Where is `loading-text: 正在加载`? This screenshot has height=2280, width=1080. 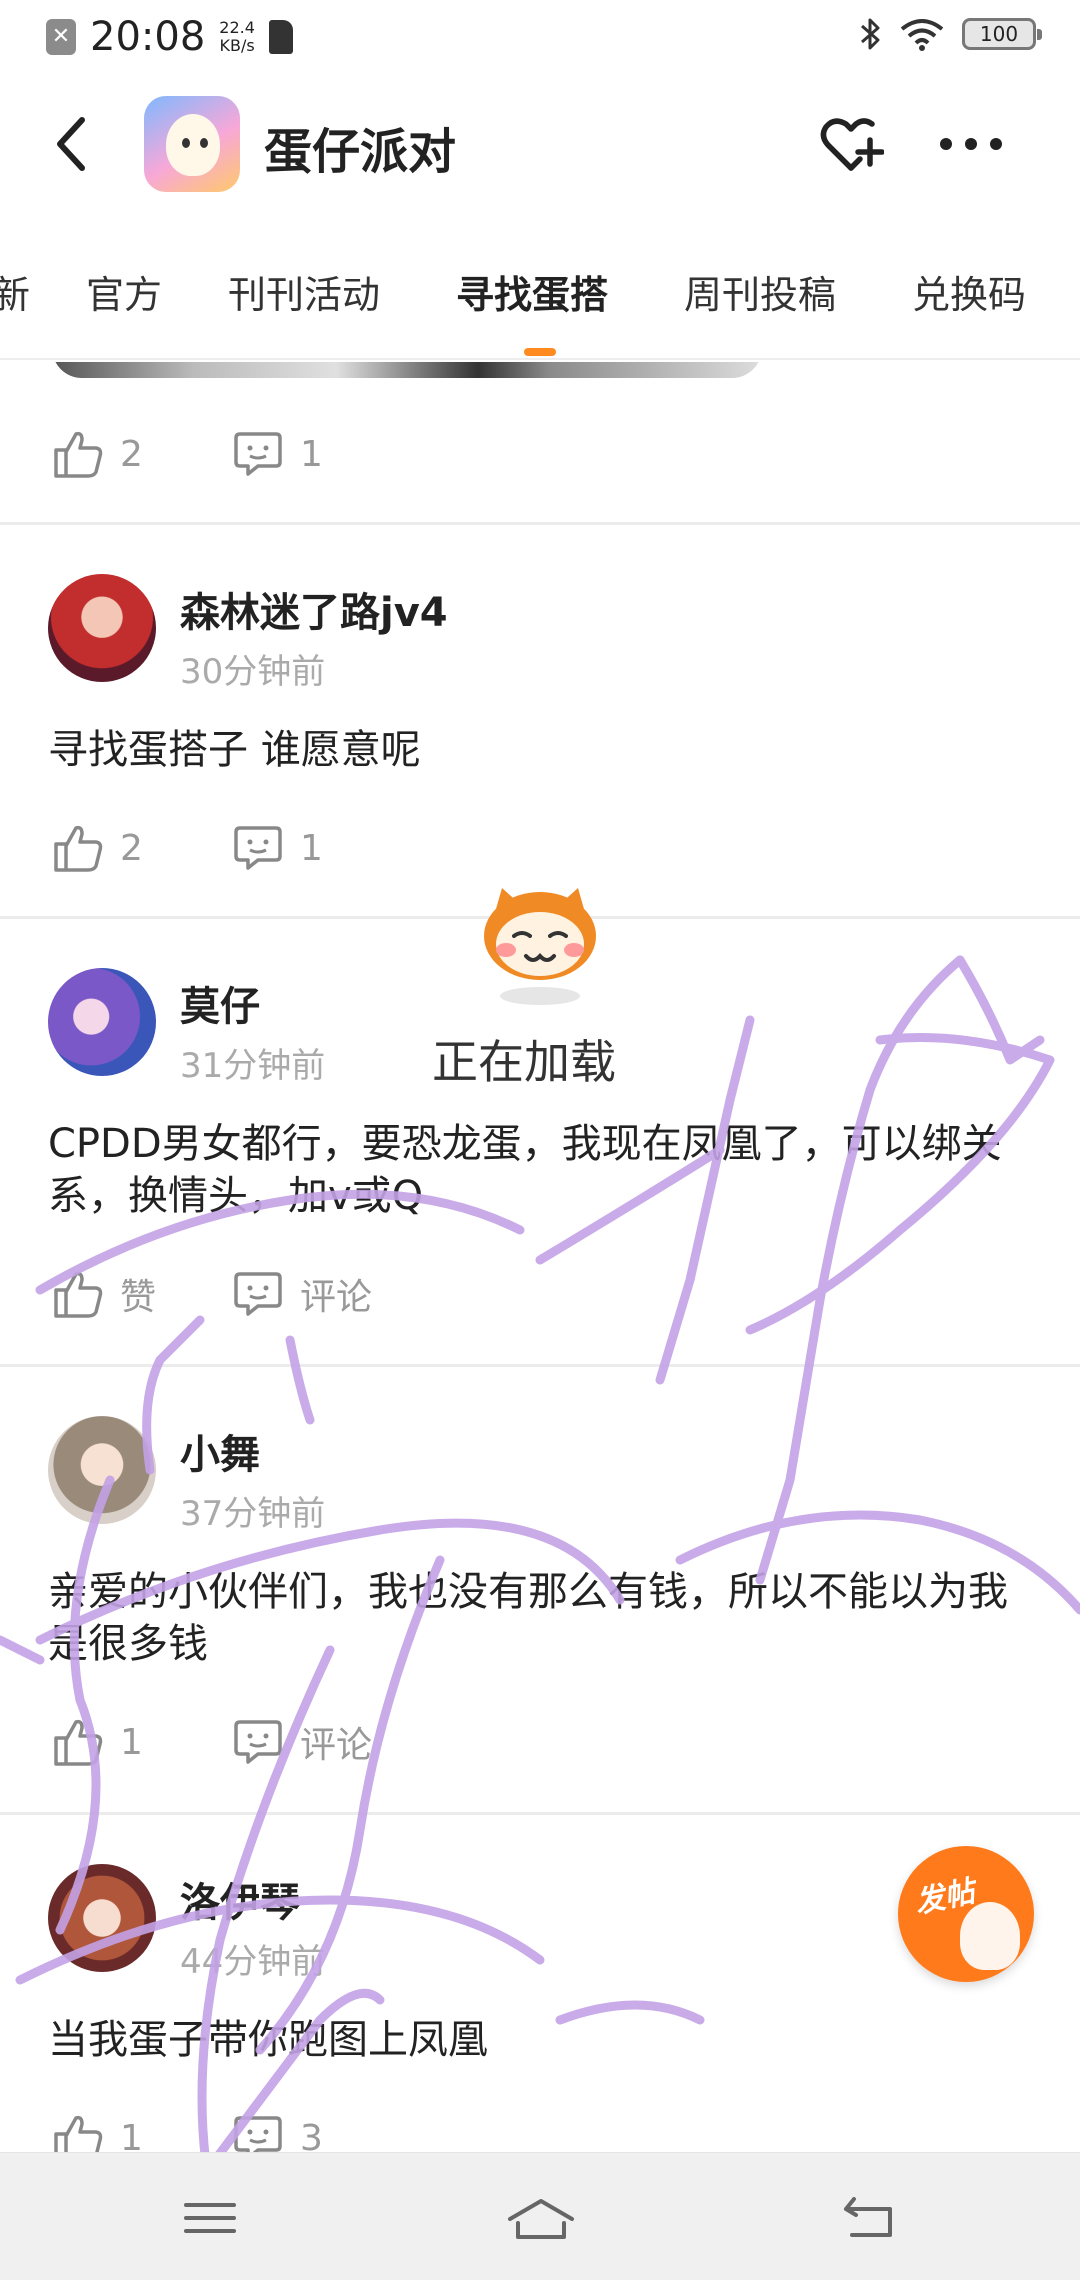 loading-text: 正在加载 is located at coordinates (524, 1062).